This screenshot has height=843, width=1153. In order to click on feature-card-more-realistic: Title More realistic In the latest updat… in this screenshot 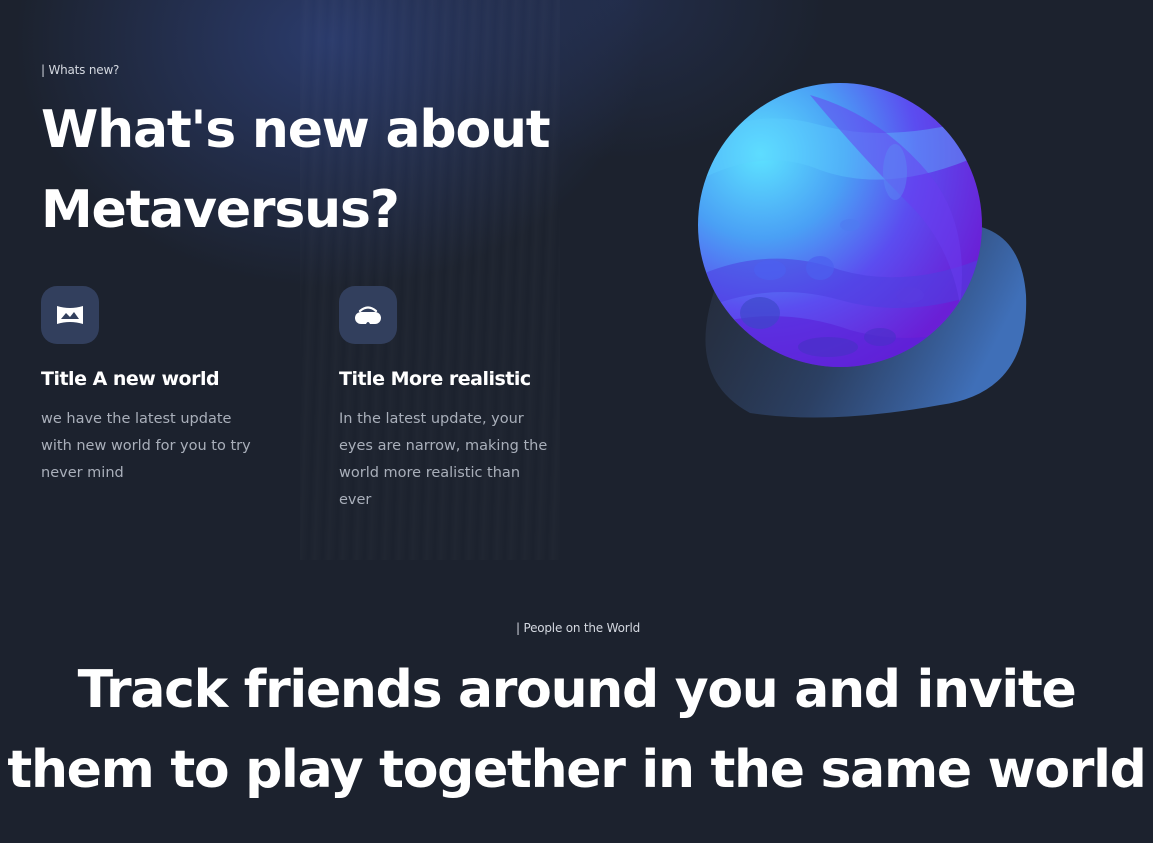, I will do `click(469, 397)`.